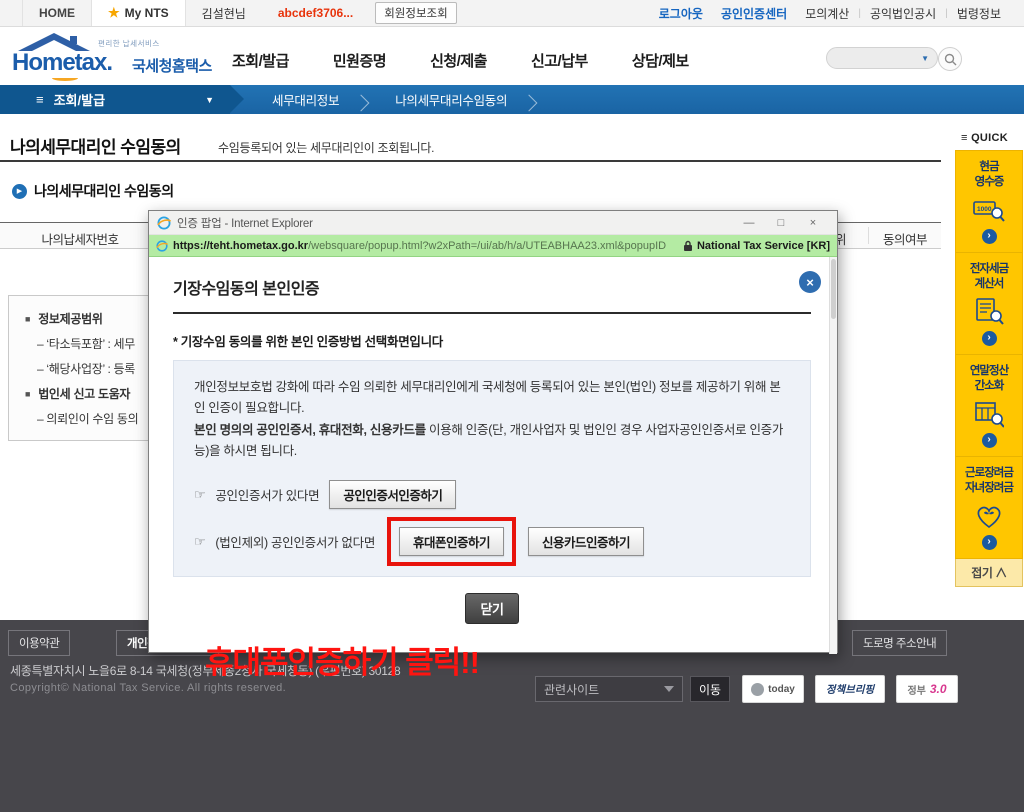 The image size is (1024, 812). I want to click on policy-briefing-badge: 정책브리핑, so click(850, 689).